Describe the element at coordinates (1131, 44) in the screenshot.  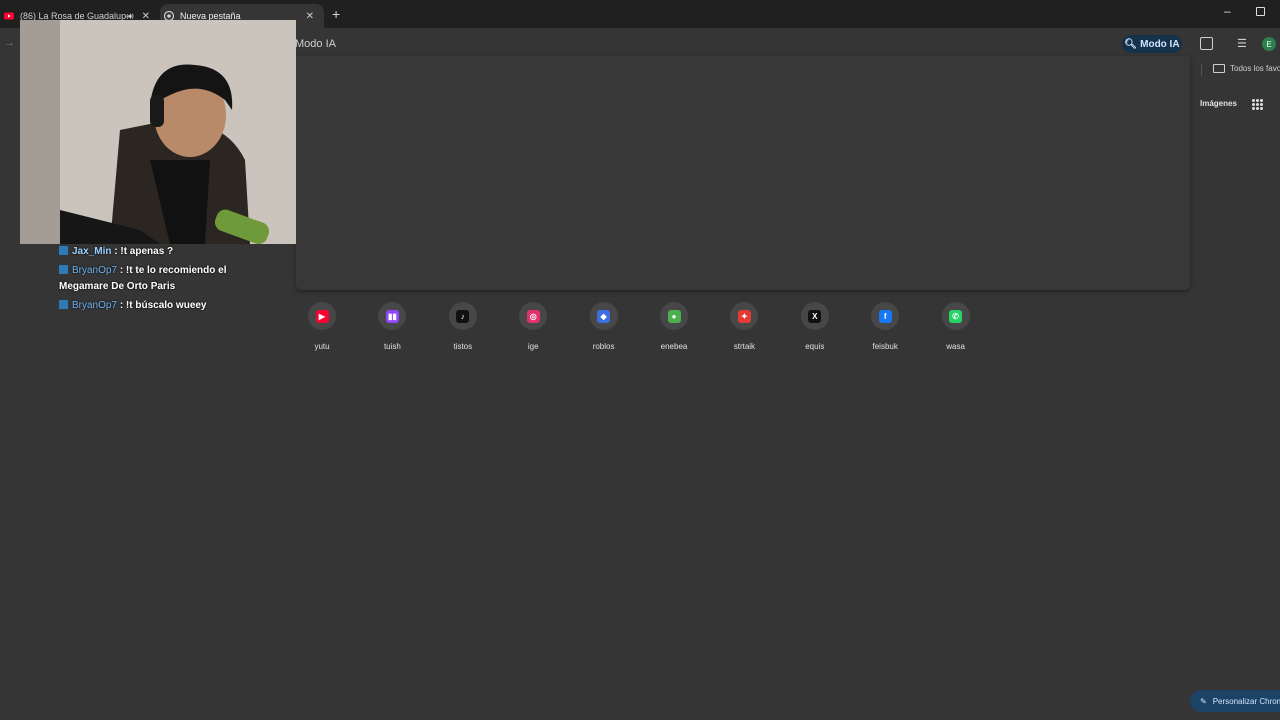
I see `search-sparkle-icon: 🔍︎` at that location.